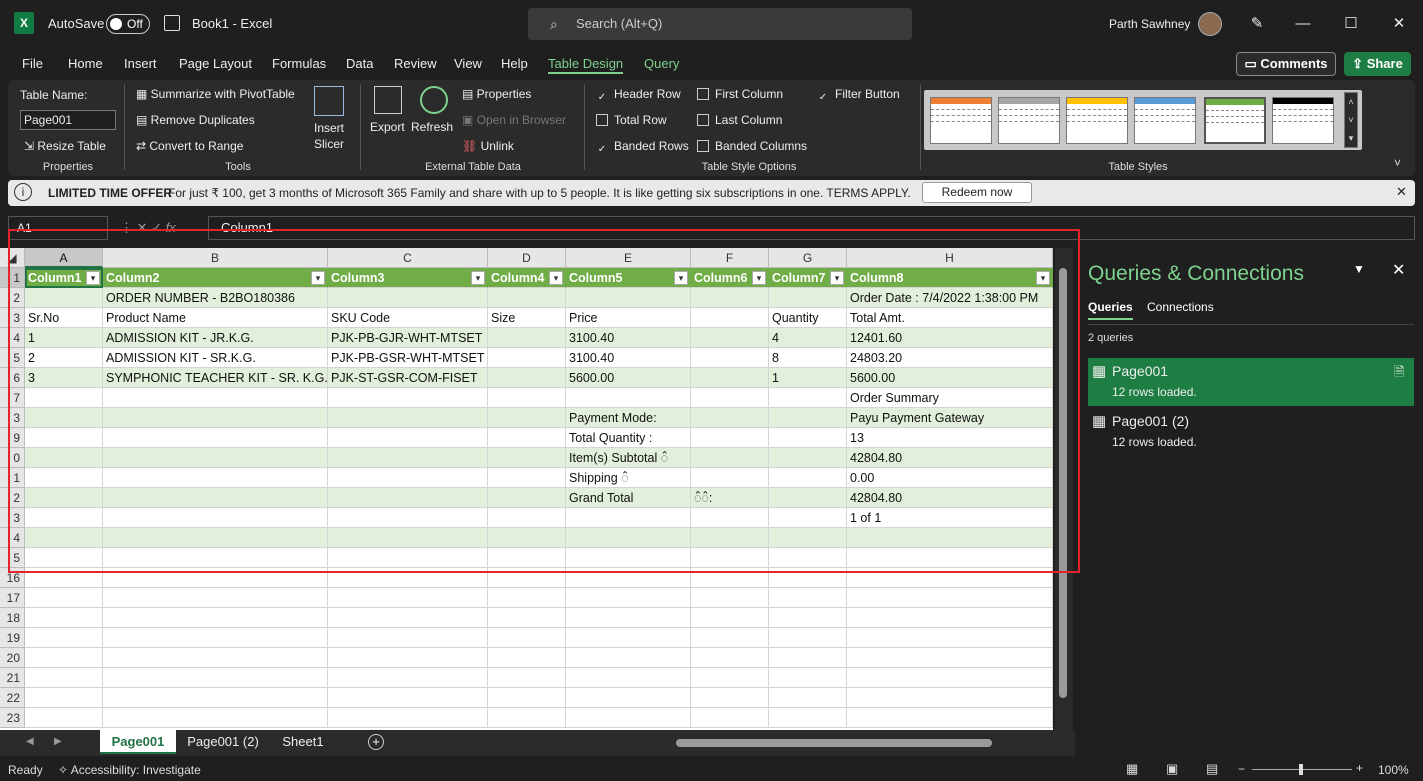 Image resolution: width=1423 pixels, height=781 pixels. Describe the element at coordinates (408, 258) in the screenshot. I see `column-header-c: C` at that location.